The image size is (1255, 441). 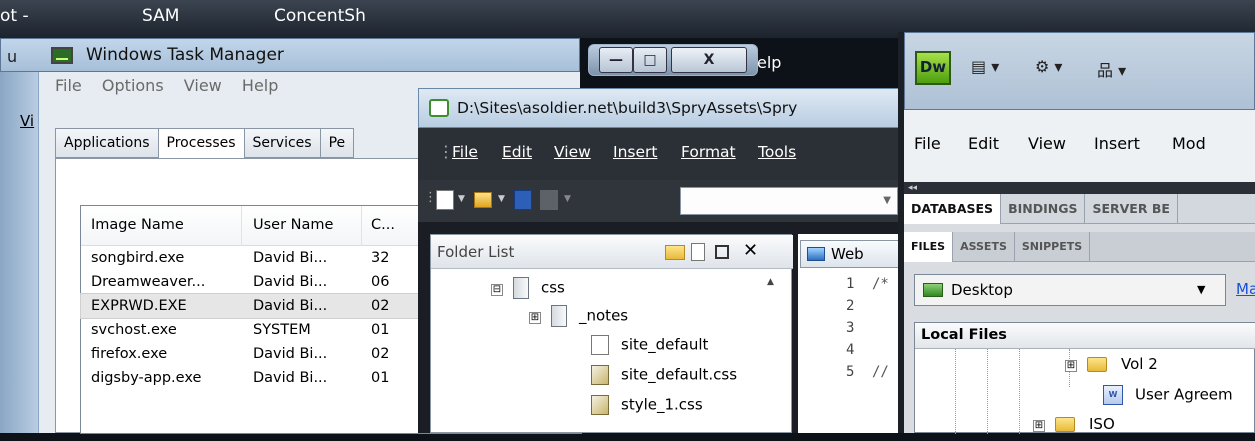 I want to click on gear-icon: ⚙ ▾, so click(x=1048, y=66).